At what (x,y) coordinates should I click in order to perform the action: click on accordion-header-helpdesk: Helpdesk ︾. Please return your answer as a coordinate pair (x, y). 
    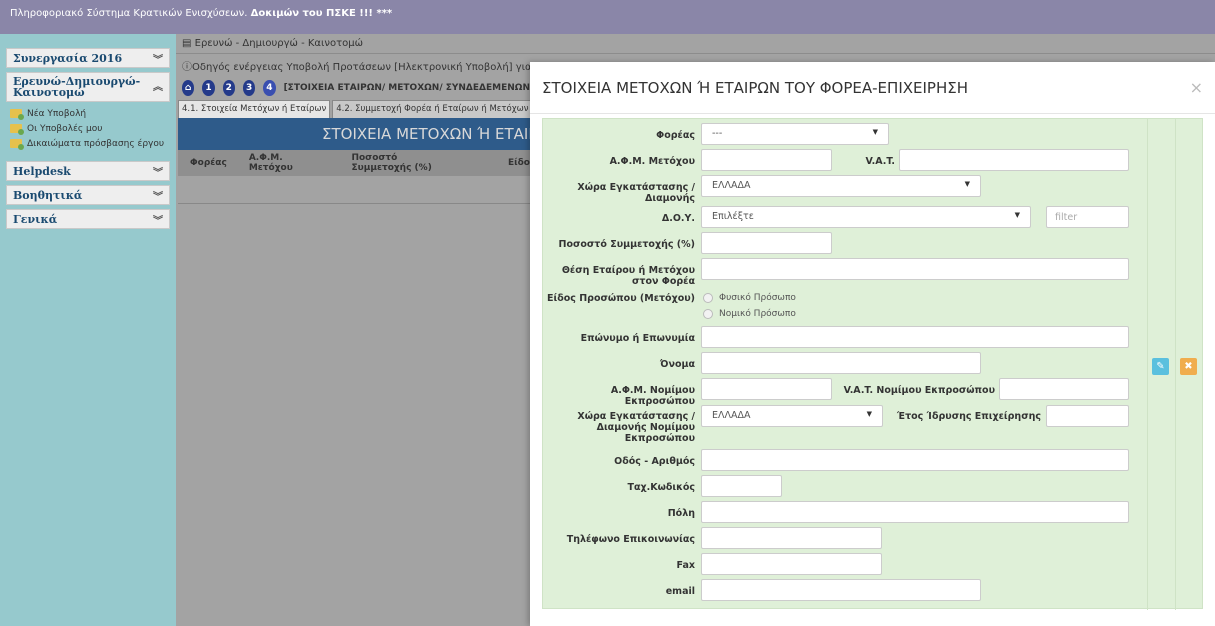
    Looking at the image, I should click on (88, 171).